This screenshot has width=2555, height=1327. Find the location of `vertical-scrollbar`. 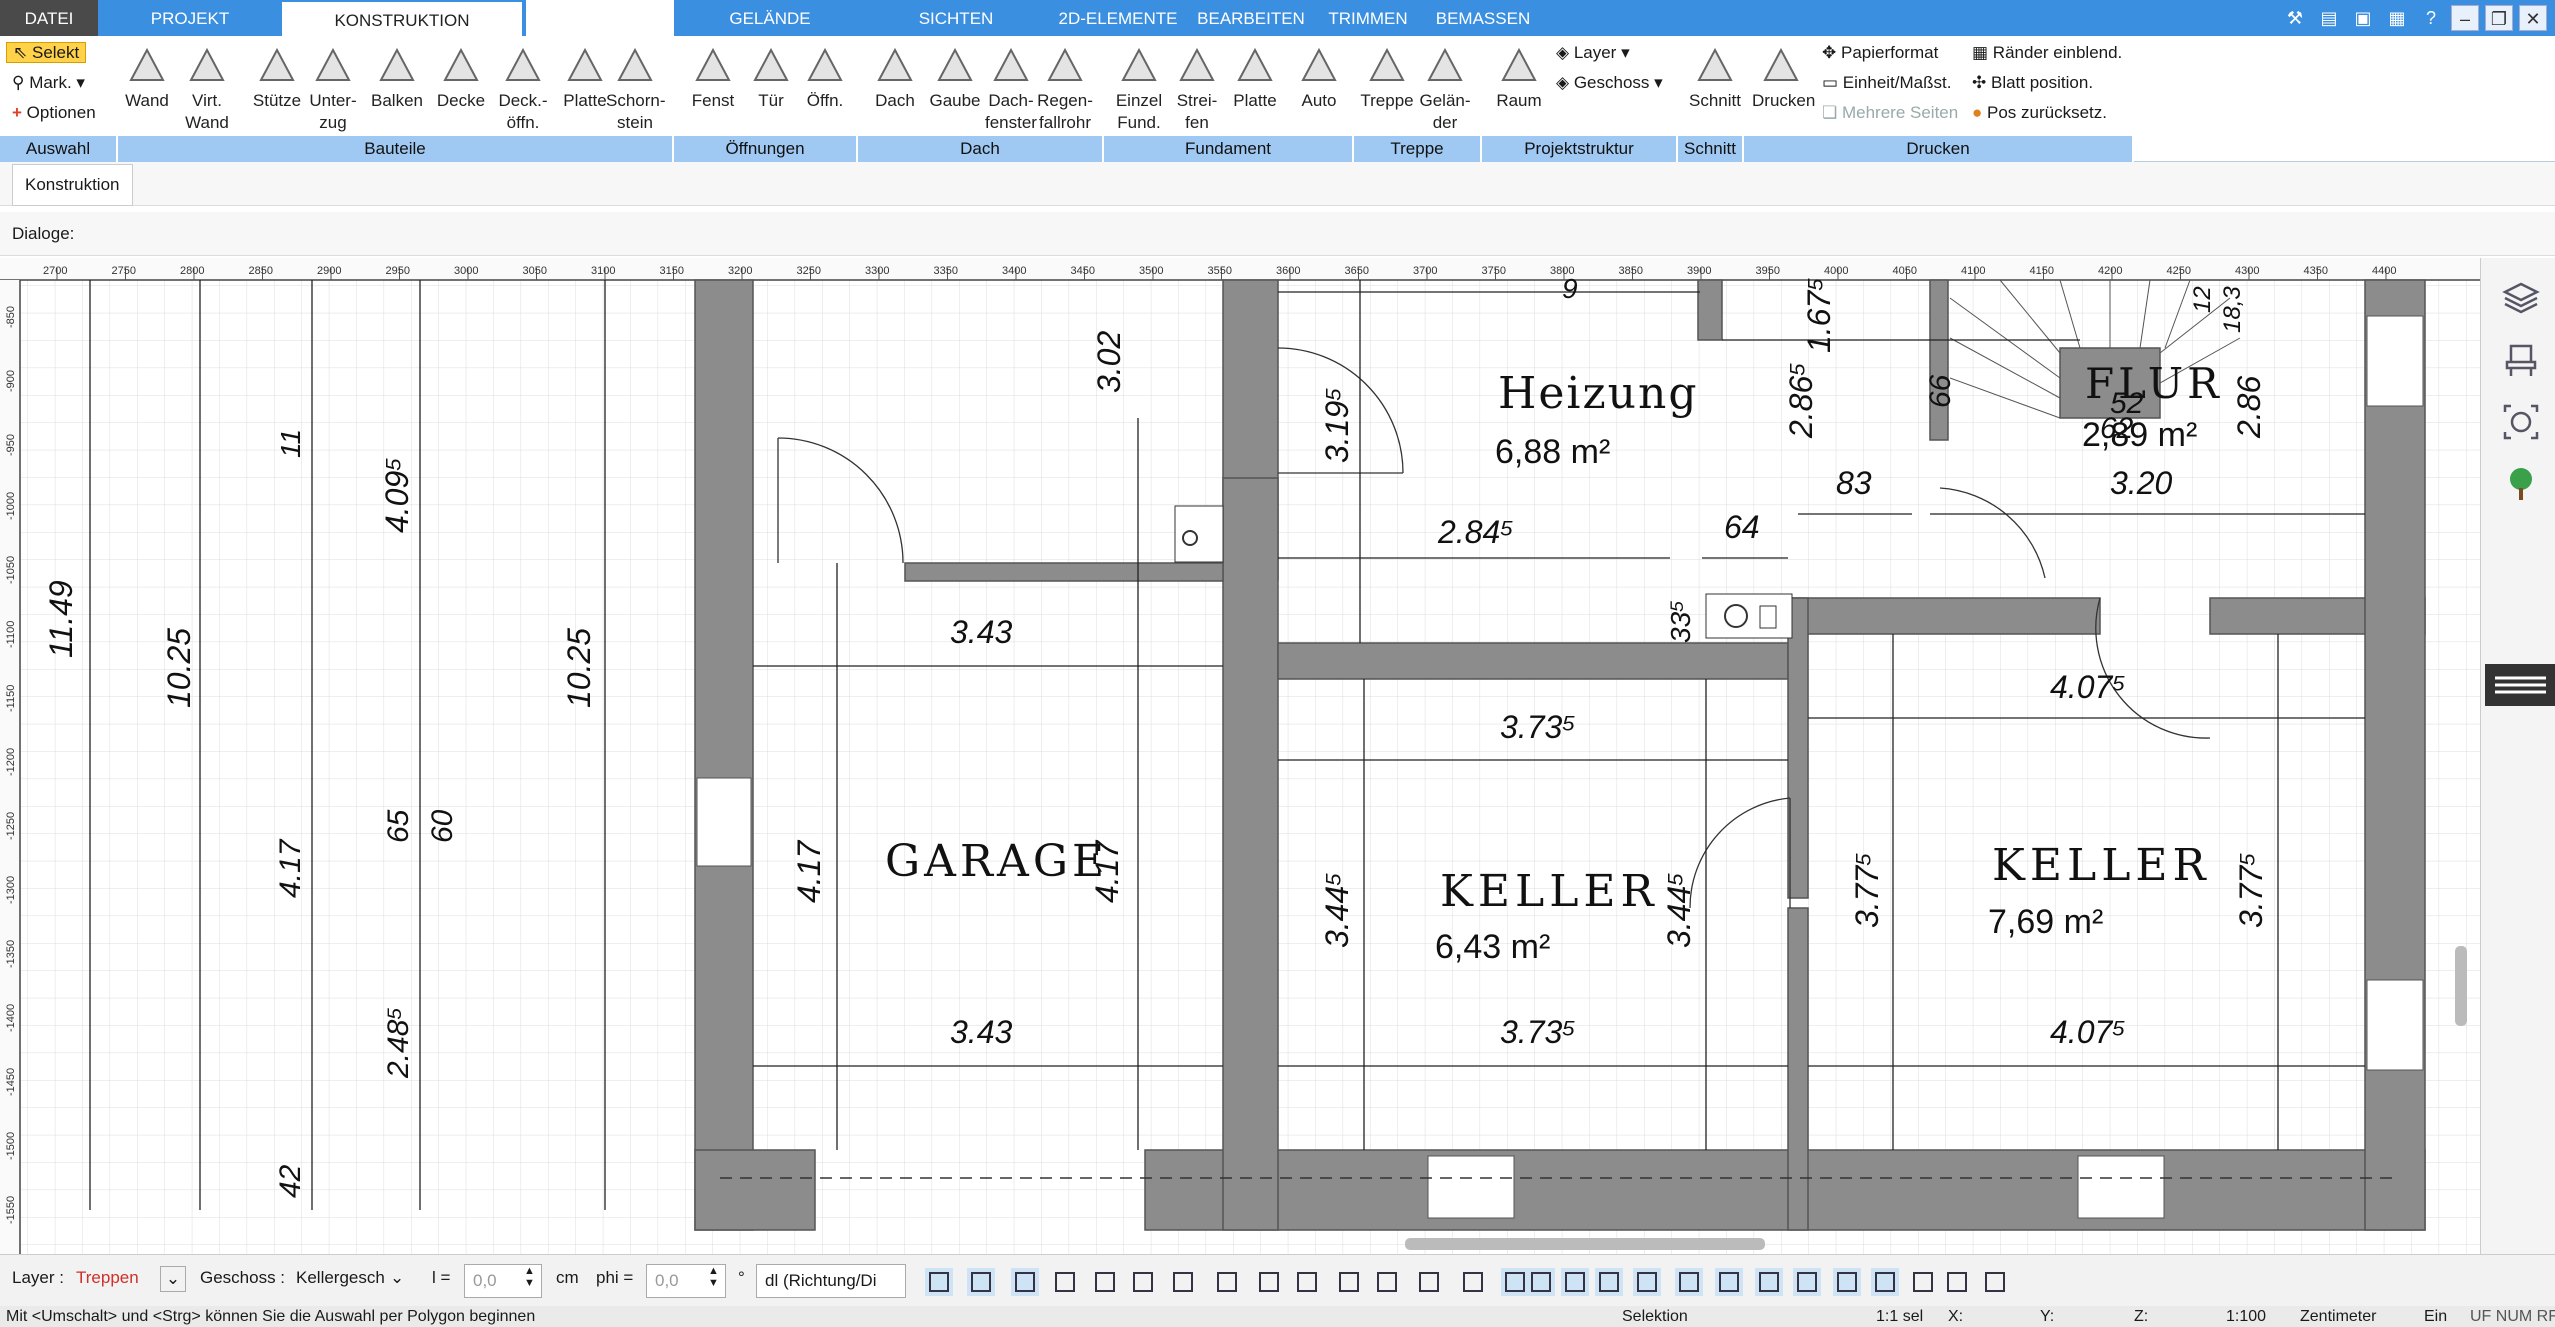

vertical-scrollbar is located at coordinates (2461, 986).